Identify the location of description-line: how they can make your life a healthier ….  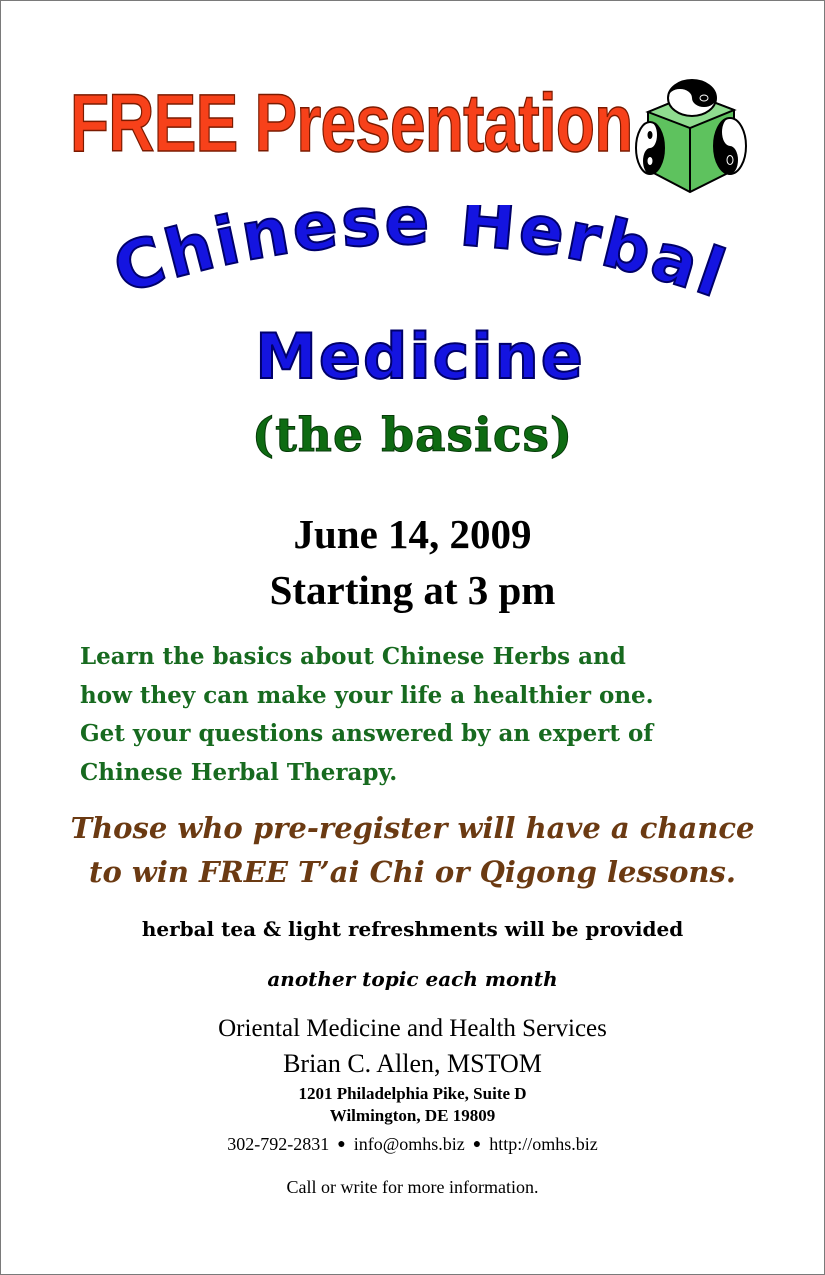
(367, 695).